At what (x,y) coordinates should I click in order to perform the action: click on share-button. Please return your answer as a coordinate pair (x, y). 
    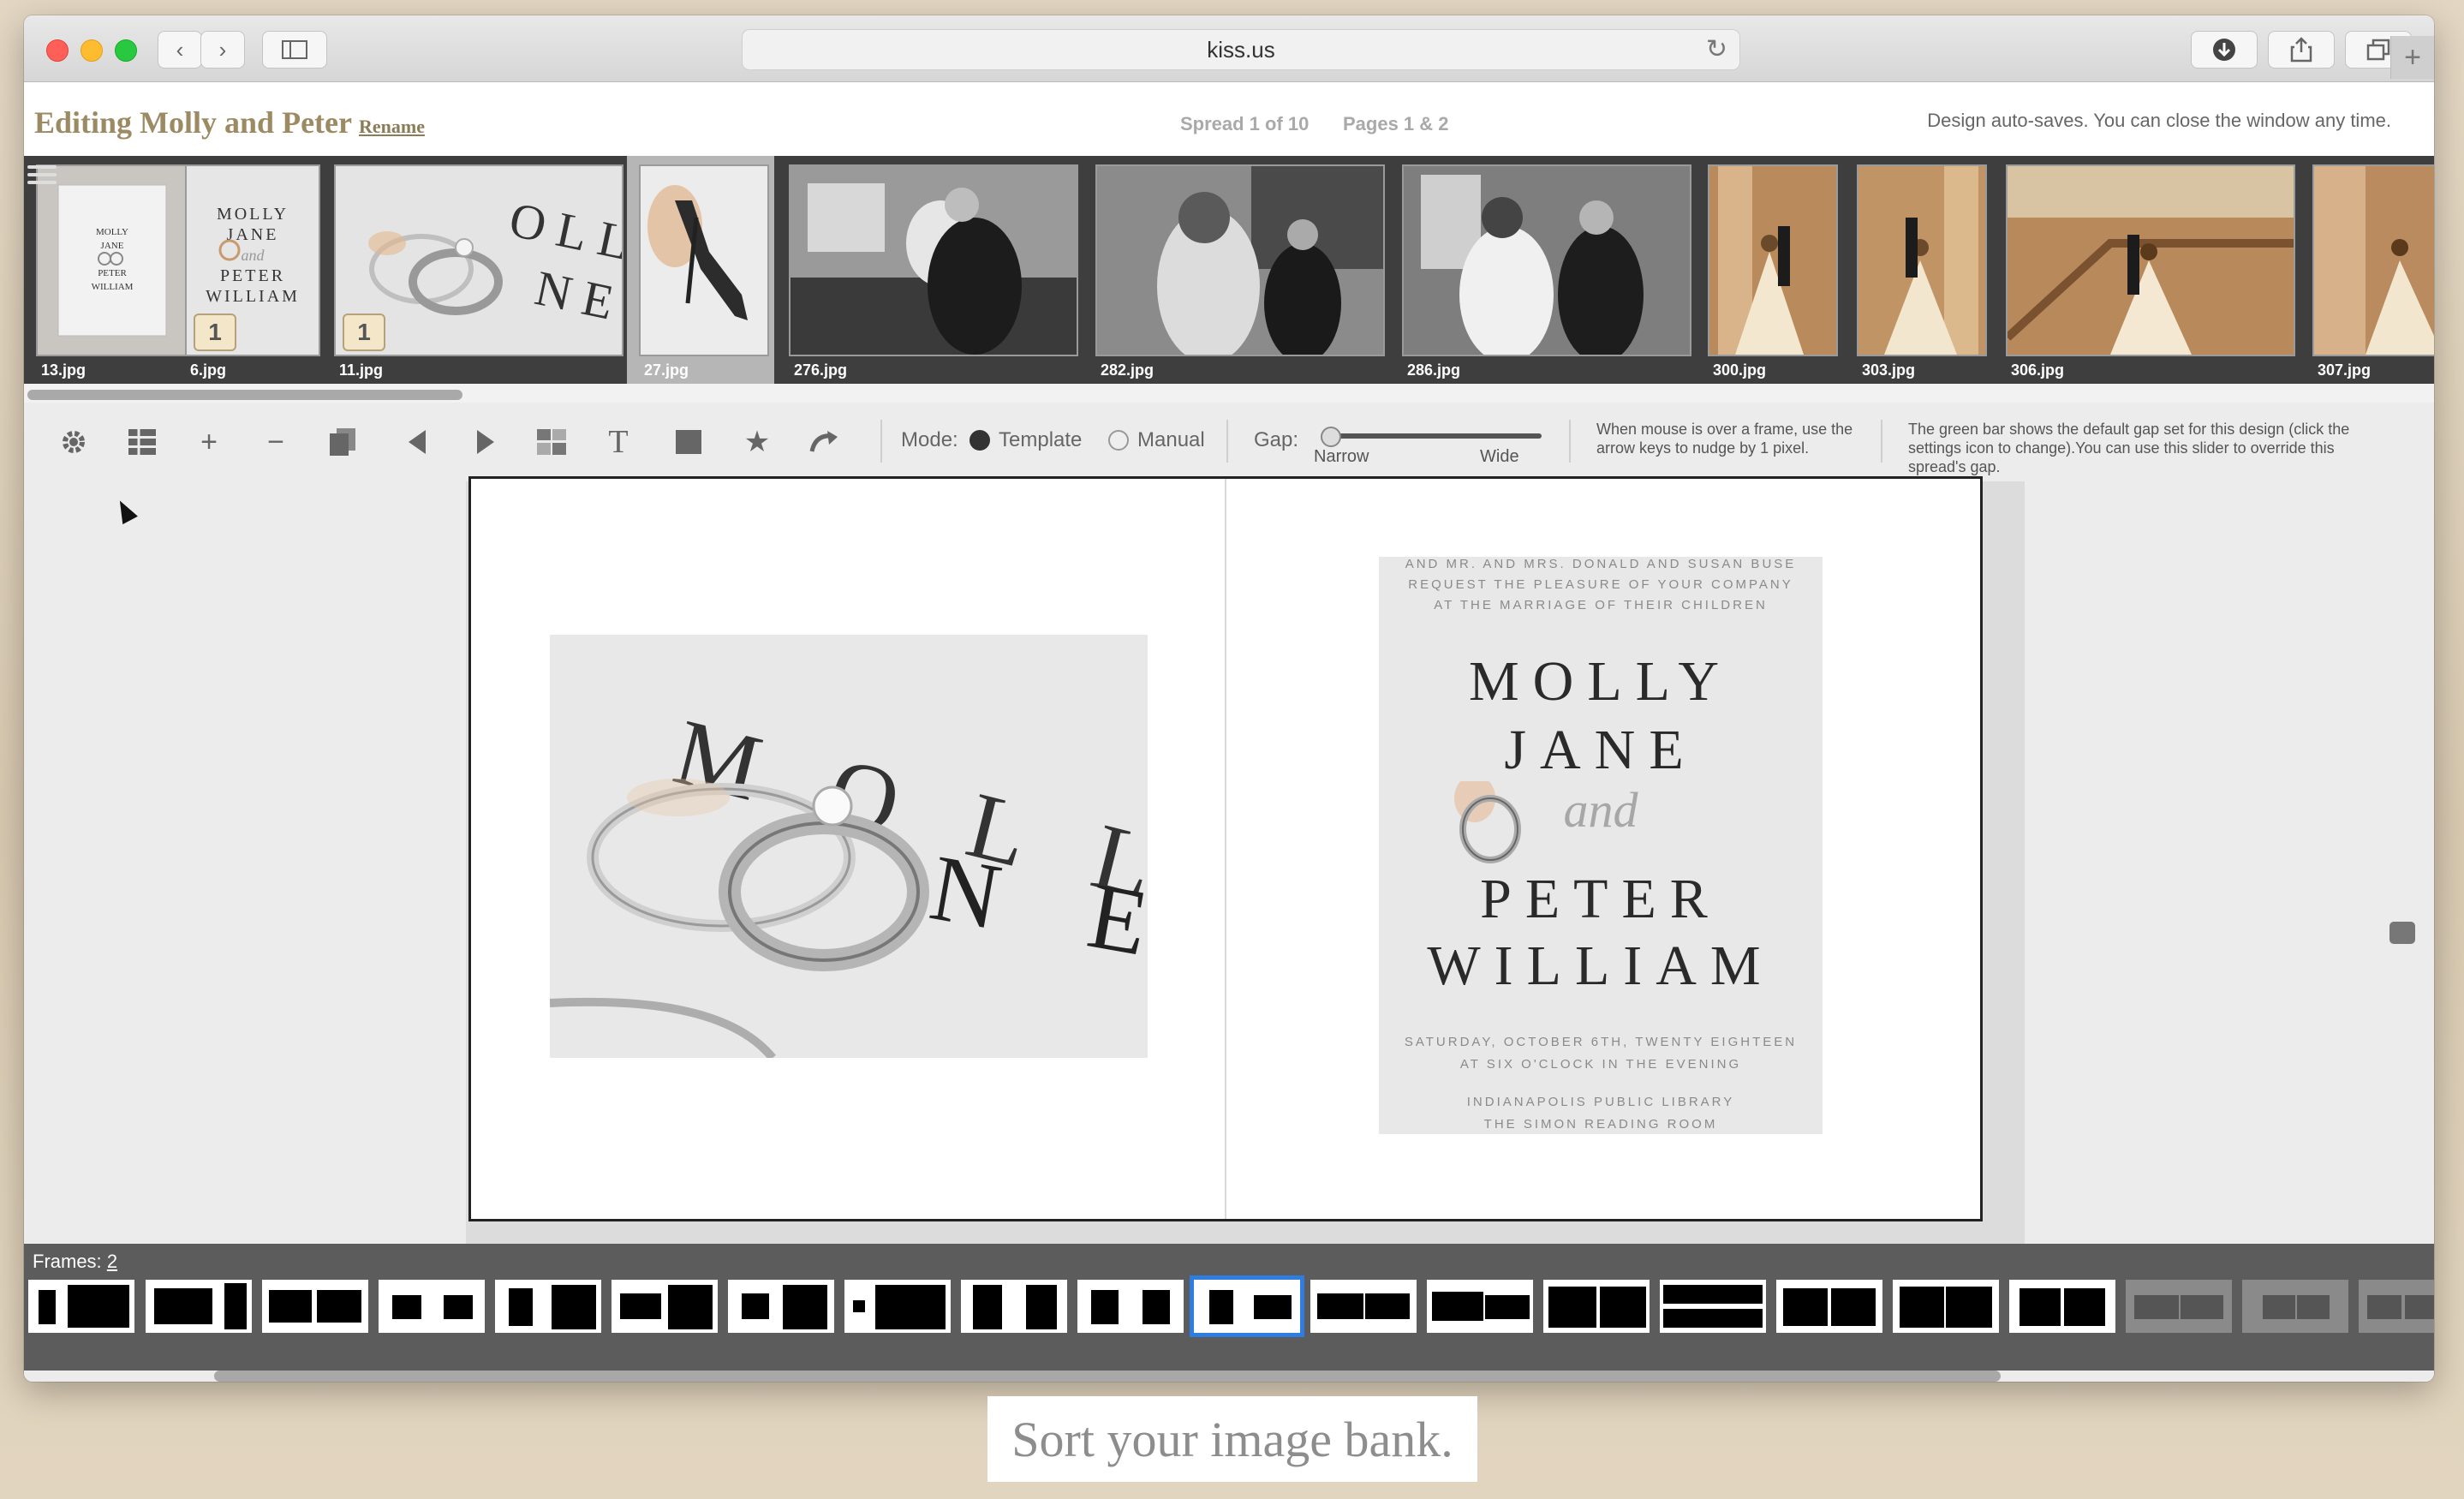
    Looking at the image, I should click on (2301, 50).